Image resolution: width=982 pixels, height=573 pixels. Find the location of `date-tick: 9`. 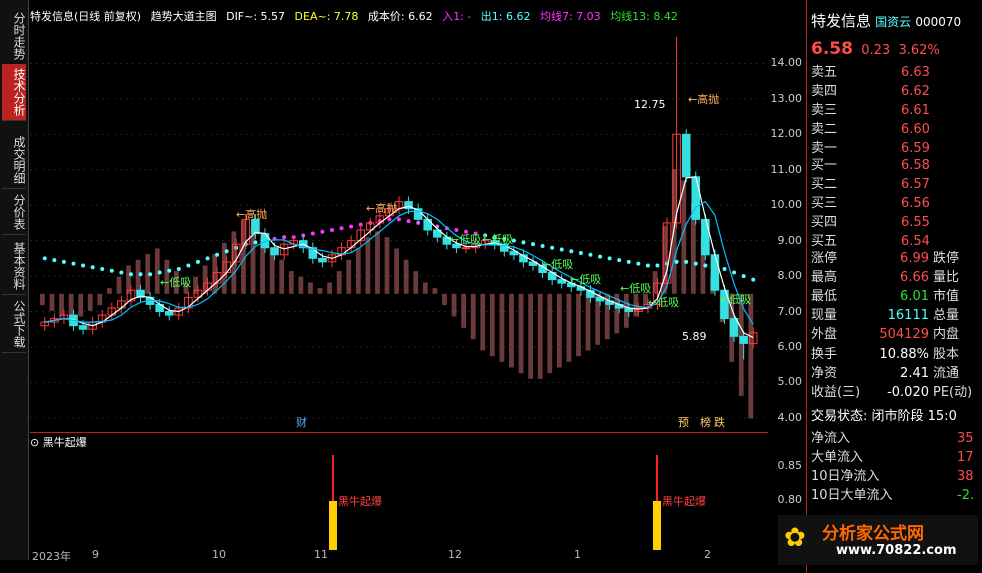

date-tick: 9 is located at coordinates (95, 554).